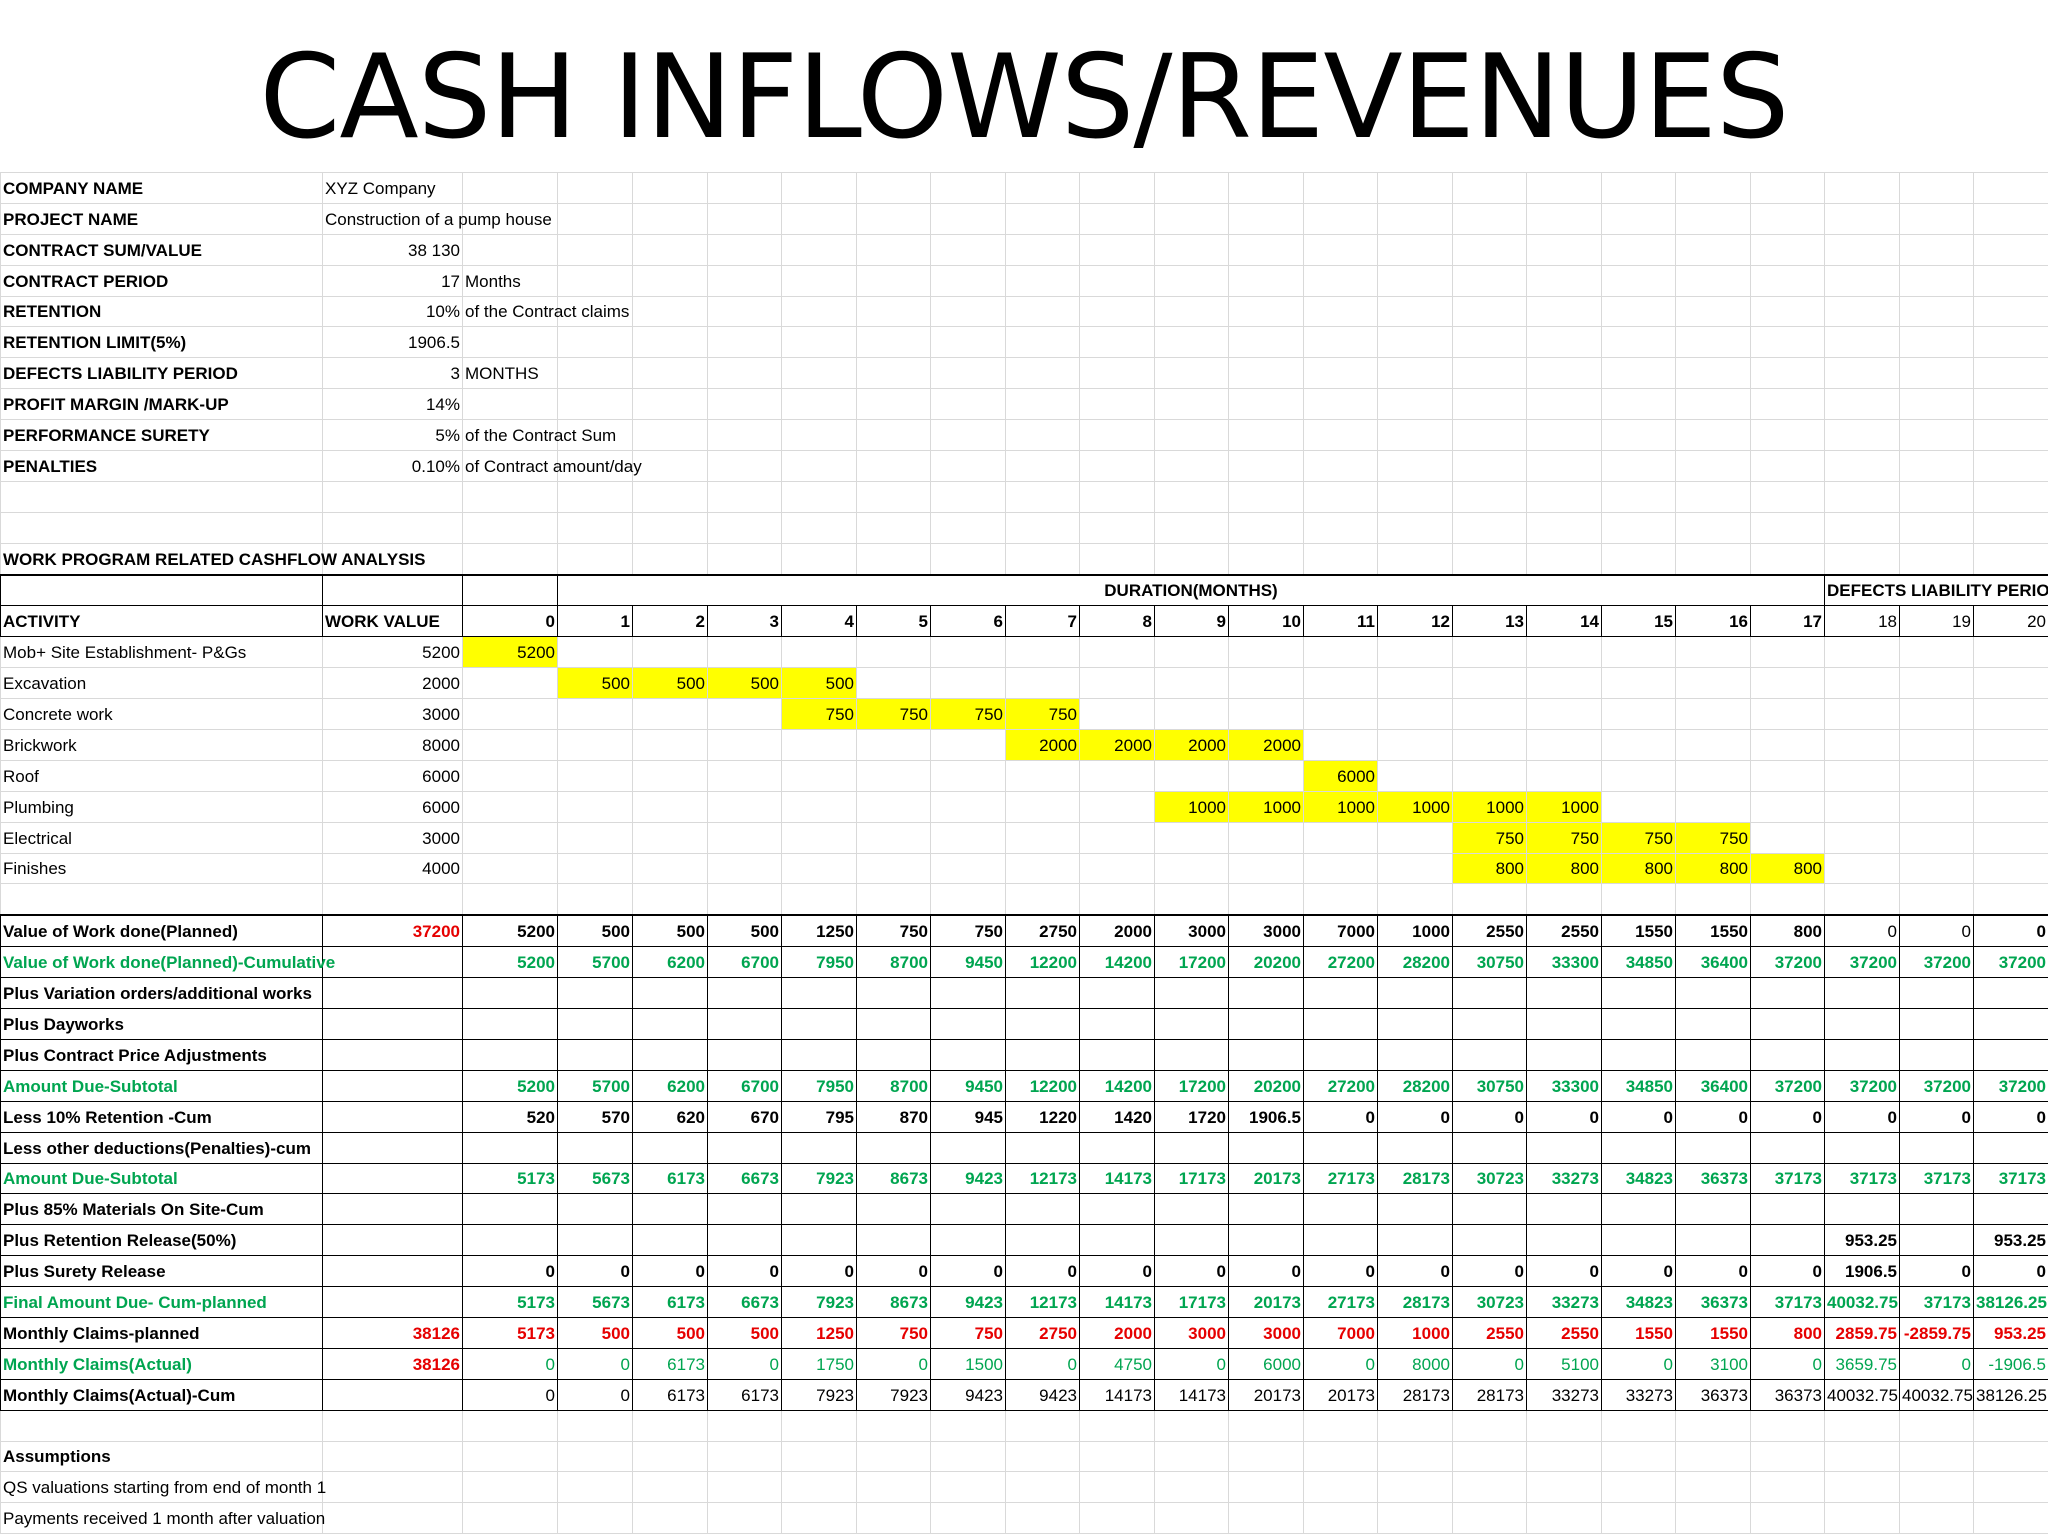 Image resolution: width=2048 pixels, height=1536 pixels. Describe the element at coordinates (1787, 1178) in the screenshot. I see `summary-month-cell: 37173` at that location.